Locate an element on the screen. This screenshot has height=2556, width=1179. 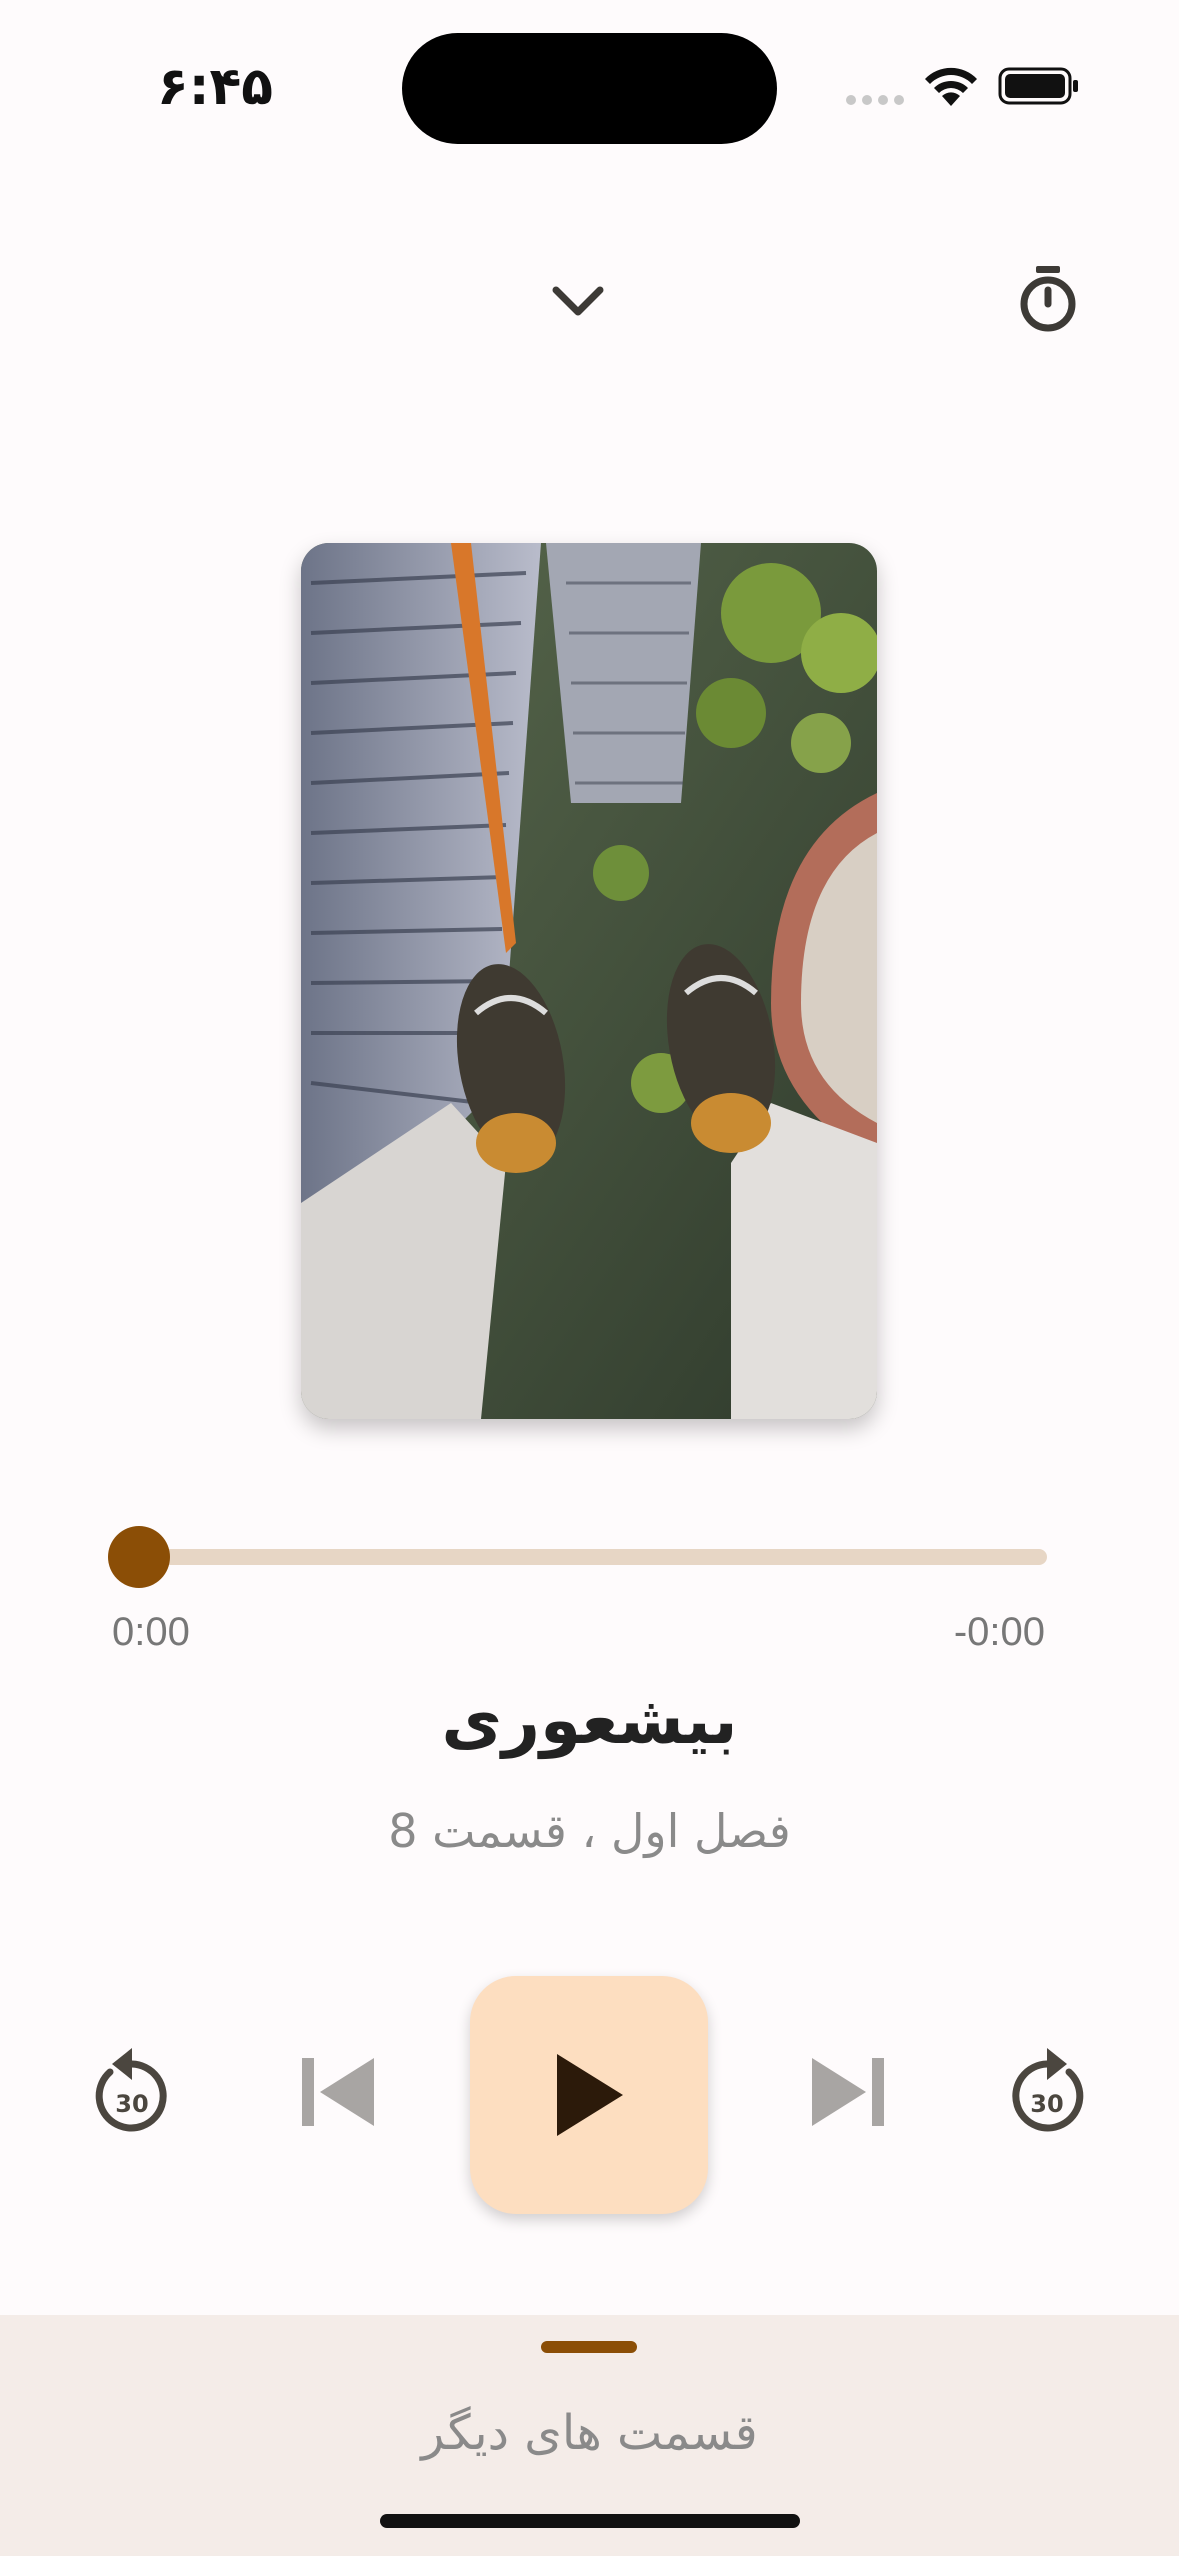
forward-30-button: 30 is located at coordinates (1047, 2090).